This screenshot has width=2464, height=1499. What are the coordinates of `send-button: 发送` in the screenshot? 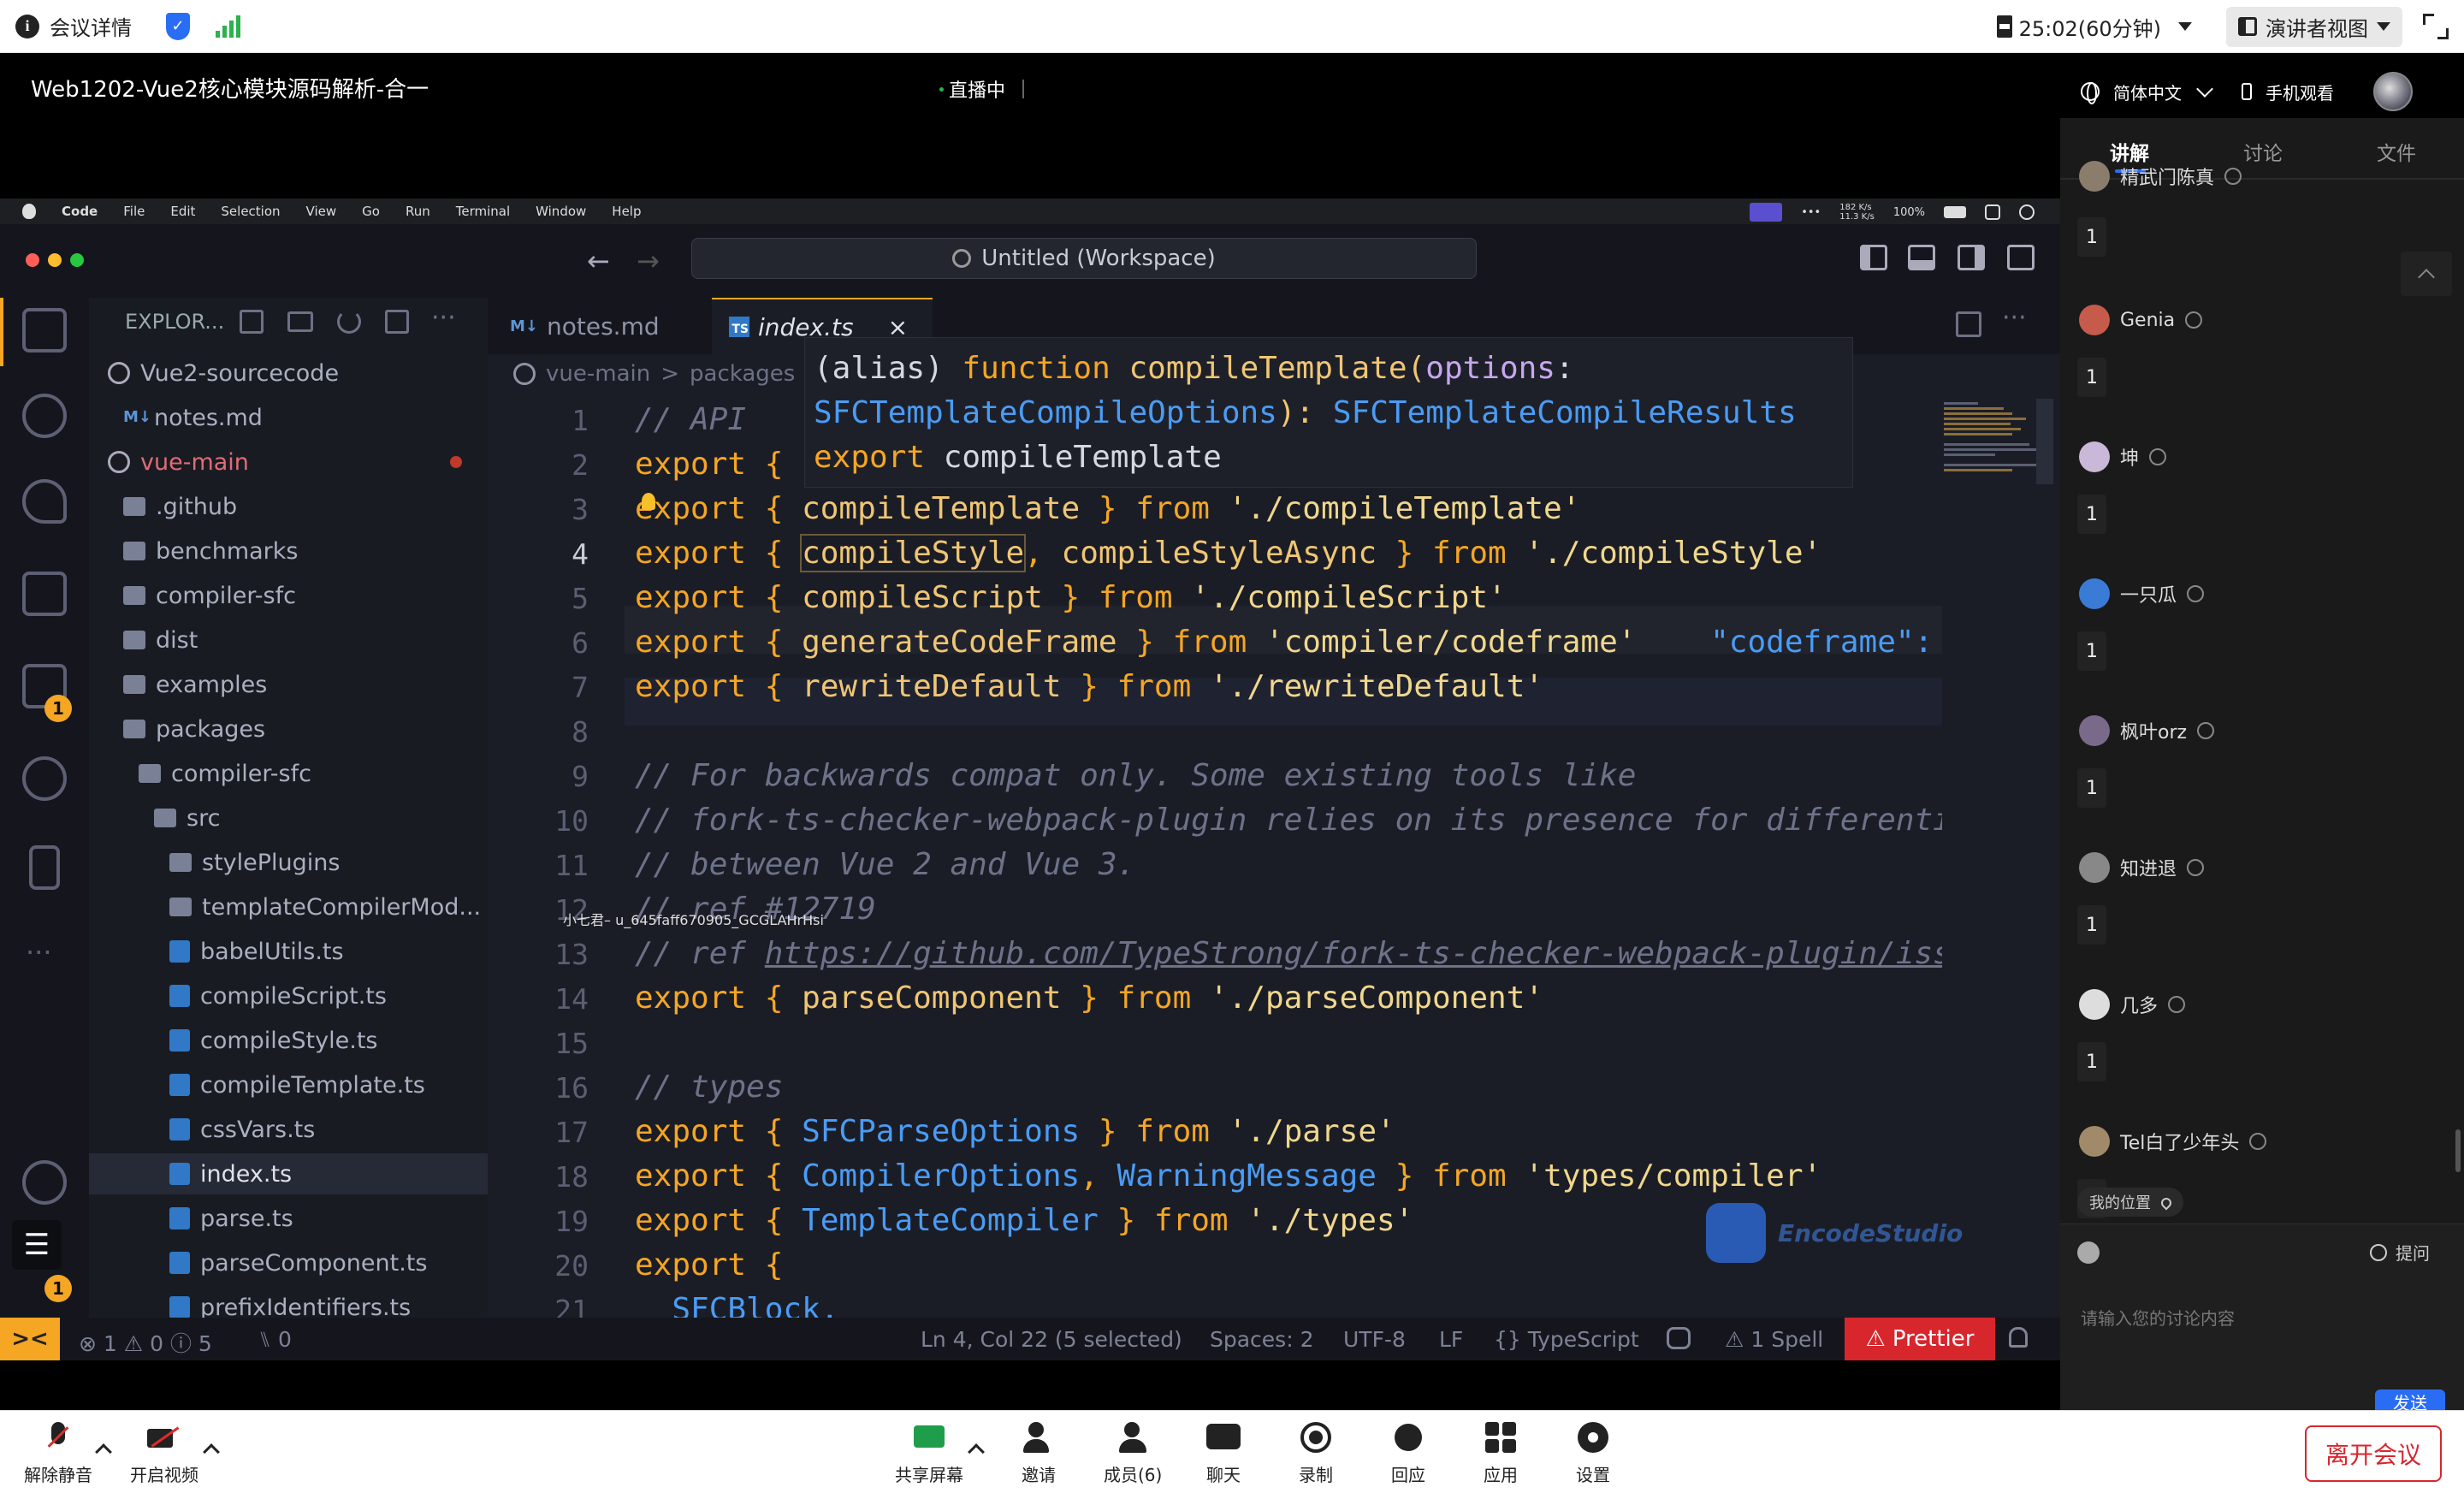 It's located at (2410, 1399).